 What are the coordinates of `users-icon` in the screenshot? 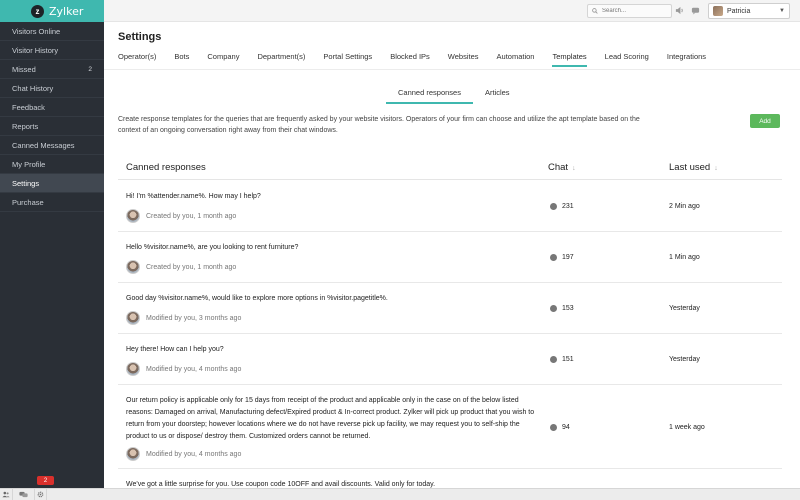 It's located at (6, 494).